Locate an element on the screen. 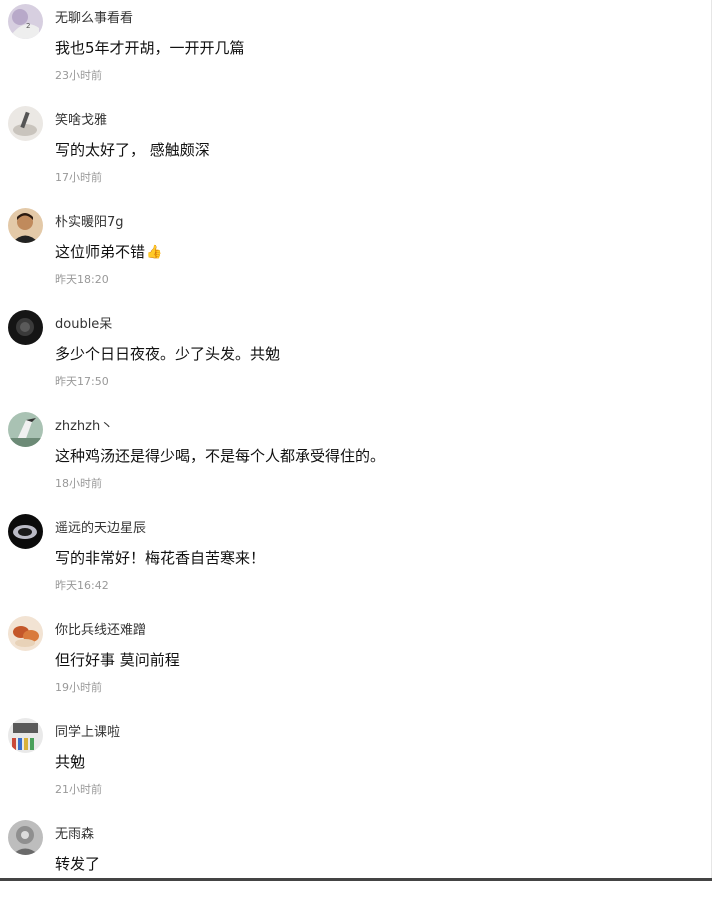 The width and height of the screenshot is (712, 918). comment-username: zhzhzh丶 is located at coordinates (84, 424).